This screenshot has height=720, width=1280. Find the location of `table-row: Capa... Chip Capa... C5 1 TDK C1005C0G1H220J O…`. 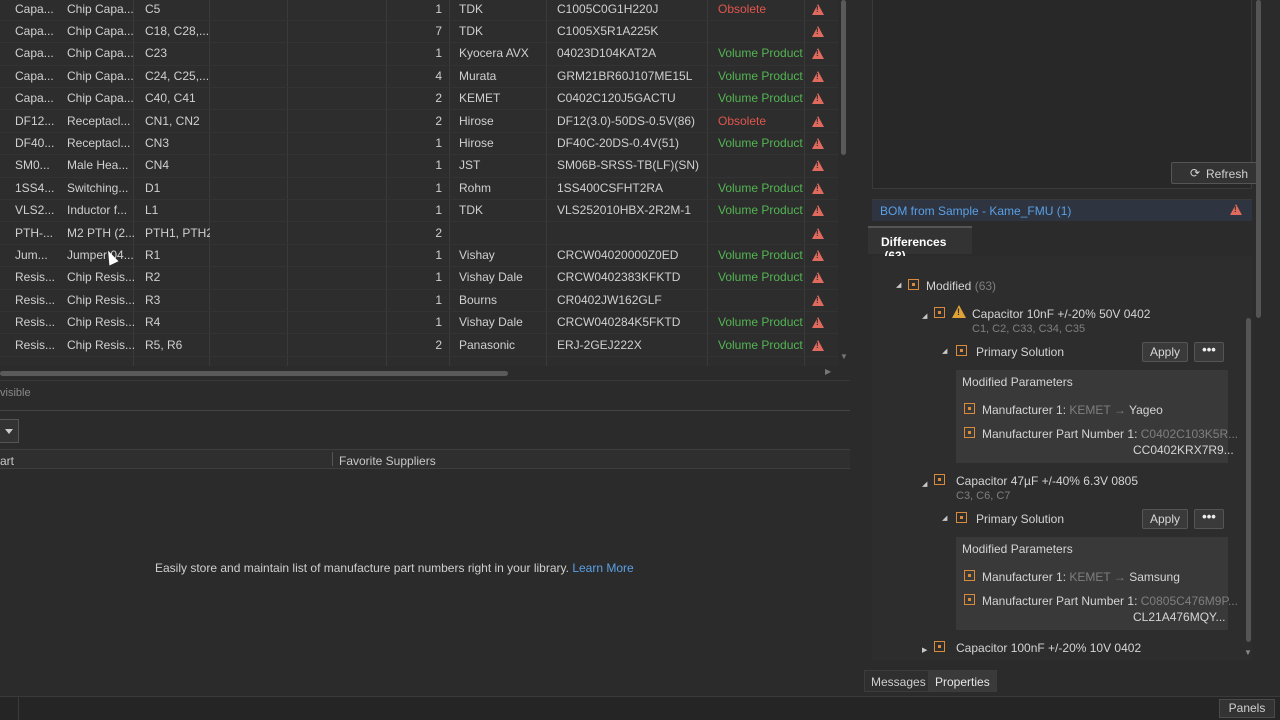

table-row: Capa... Chip Capa... C5 1 TDK C1005C0G1H220J O… is located at coordinates (419, 10).